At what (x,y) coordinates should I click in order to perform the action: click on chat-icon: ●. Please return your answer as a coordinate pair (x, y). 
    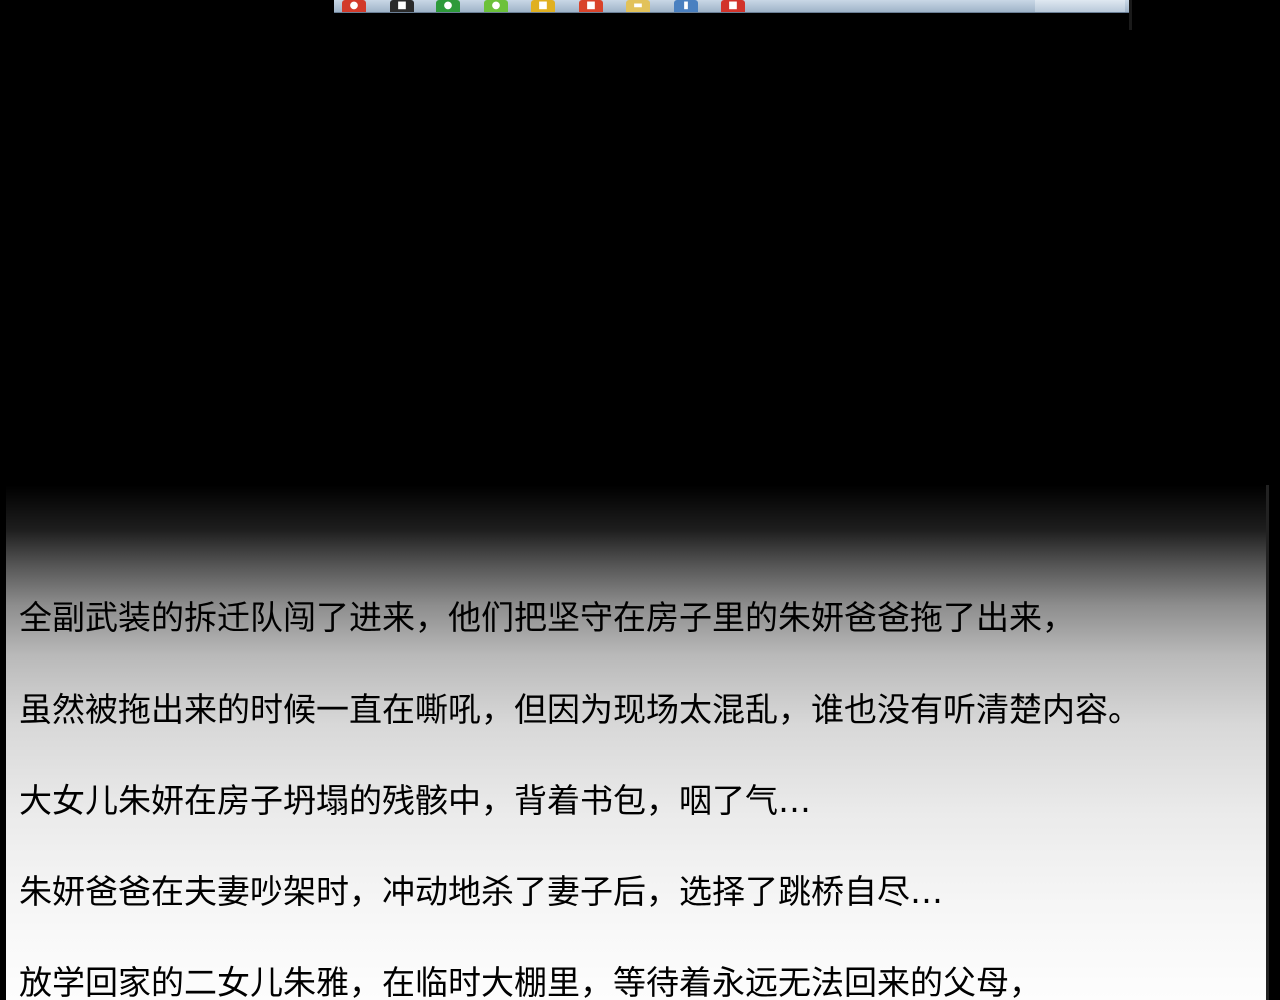
    Looking at the image, I should click on (448, 6).